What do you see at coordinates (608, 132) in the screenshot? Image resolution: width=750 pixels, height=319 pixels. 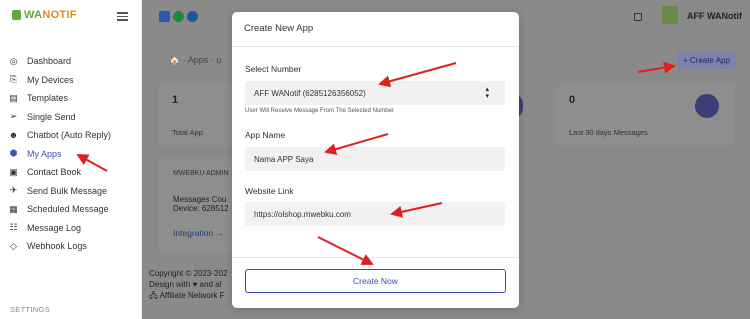 I see `messages-caption: Last 30 days Messages` at bounding box center [608, 132].